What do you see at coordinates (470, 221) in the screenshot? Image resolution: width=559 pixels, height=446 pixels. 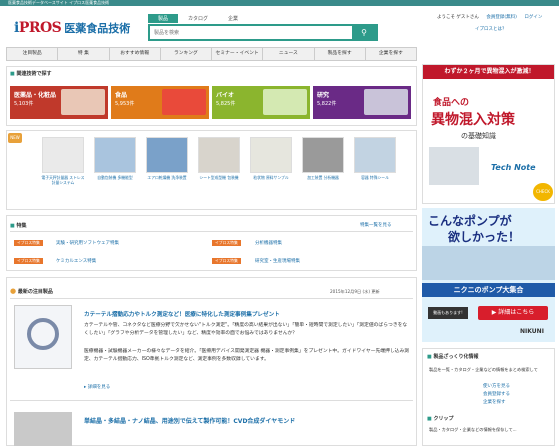 I see `ad2-line1: こんなポンプが` at bounding box center [470, 221].